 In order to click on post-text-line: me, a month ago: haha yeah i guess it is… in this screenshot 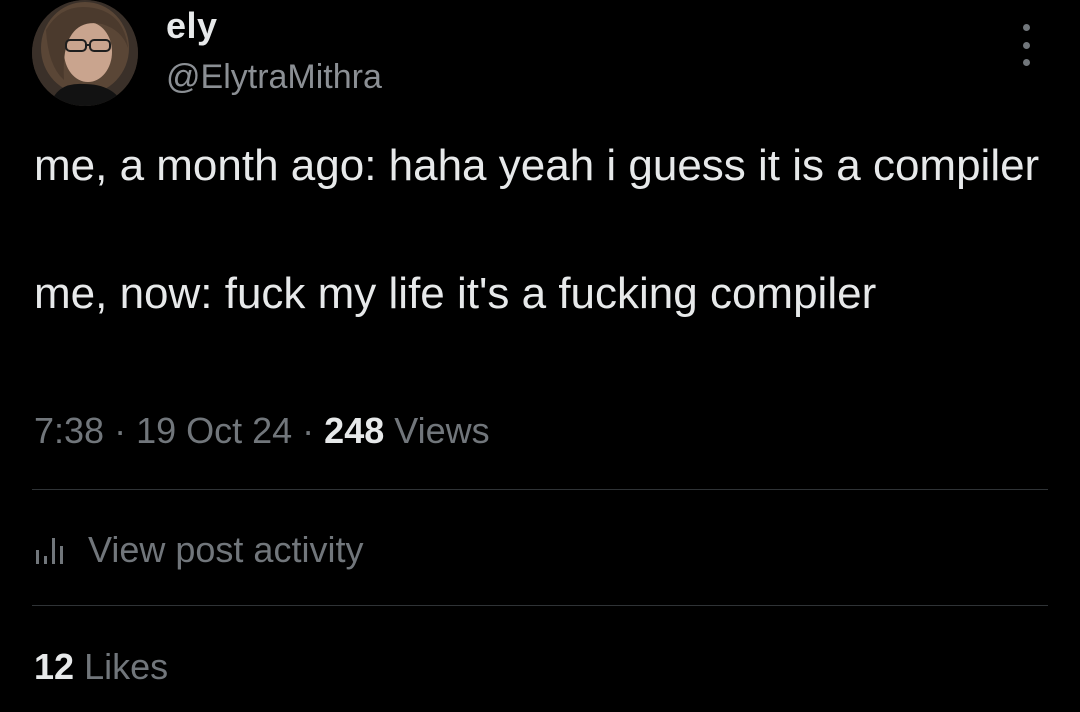, I will do `click(537, 165)`.